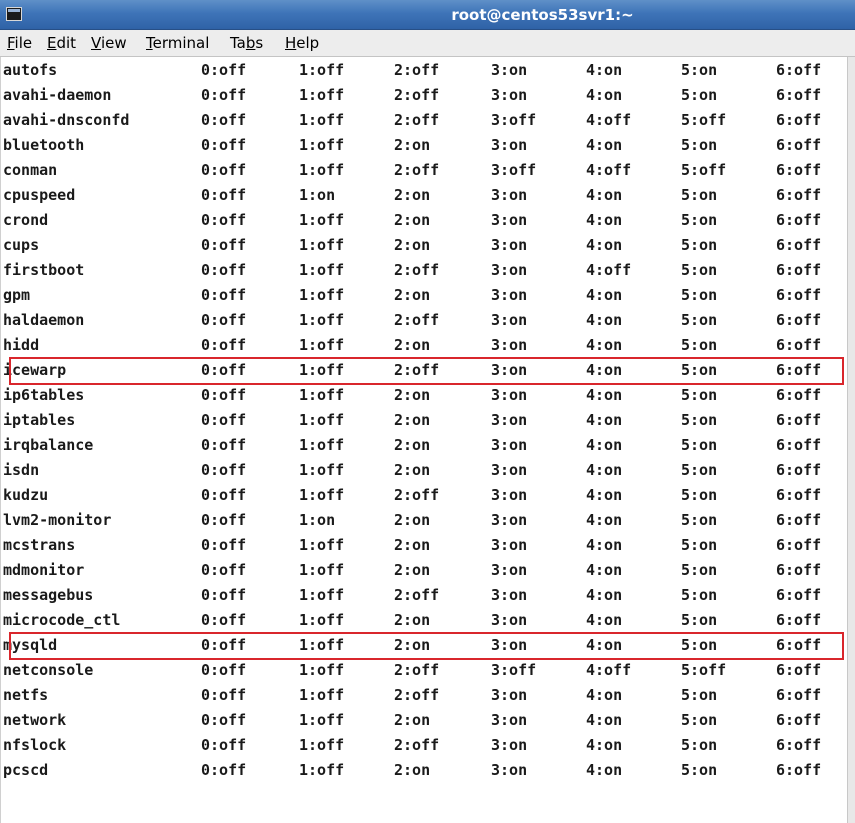  Describe the element at coordinates (30, 70) in the screenshot. I see `service-name: autofs` at that location.